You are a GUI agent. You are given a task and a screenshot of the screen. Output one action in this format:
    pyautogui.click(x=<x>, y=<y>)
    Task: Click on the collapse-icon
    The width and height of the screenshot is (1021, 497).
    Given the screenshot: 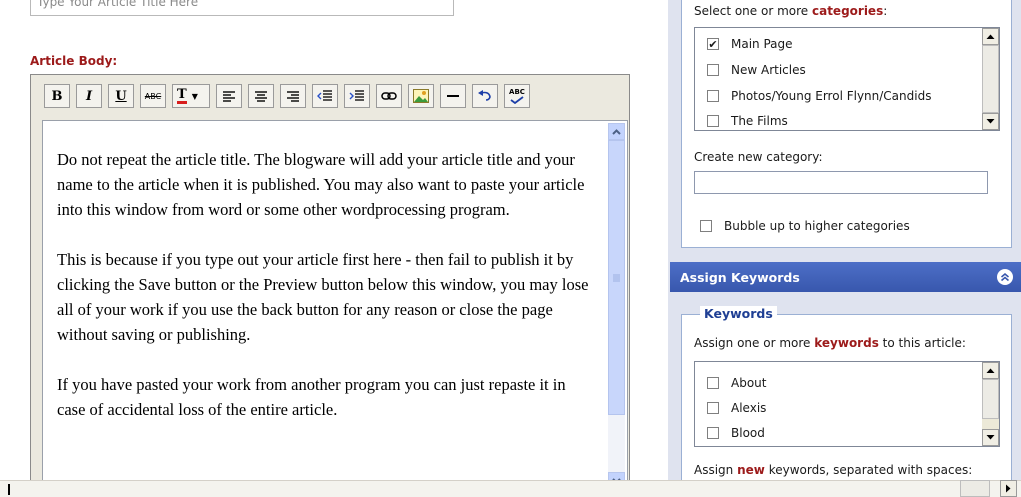 What is the action you would take?
    pyautogui.click(x=1005, y=277)
    